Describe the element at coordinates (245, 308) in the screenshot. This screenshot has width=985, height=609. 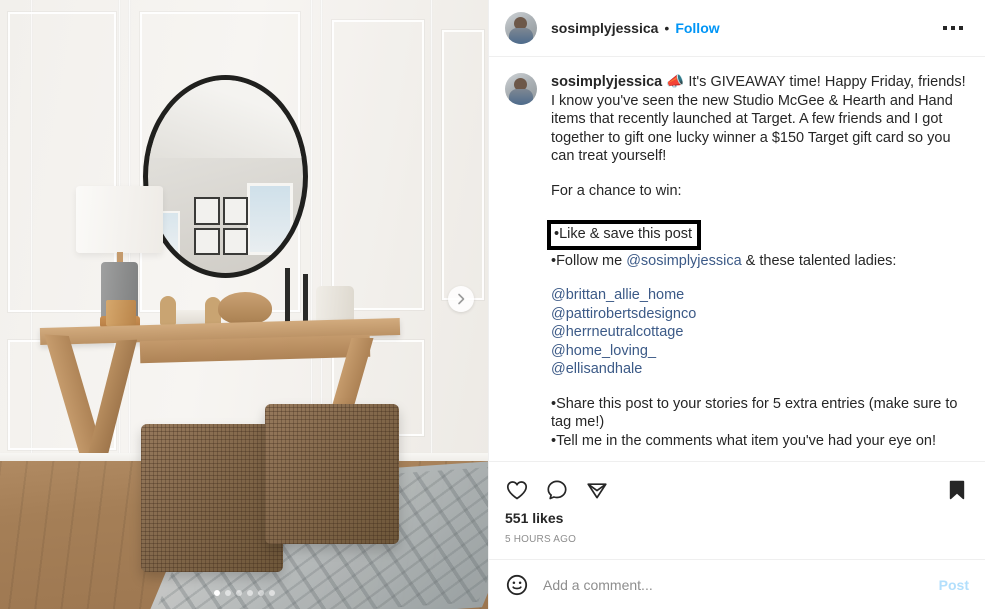
I see `woven-bowl-decor` at that location.